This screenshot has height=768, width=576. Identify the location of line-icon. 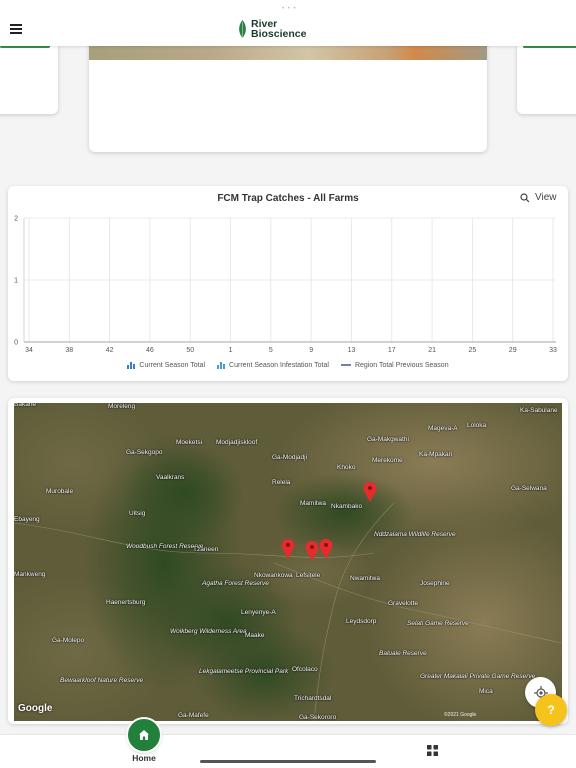
(345, 365).